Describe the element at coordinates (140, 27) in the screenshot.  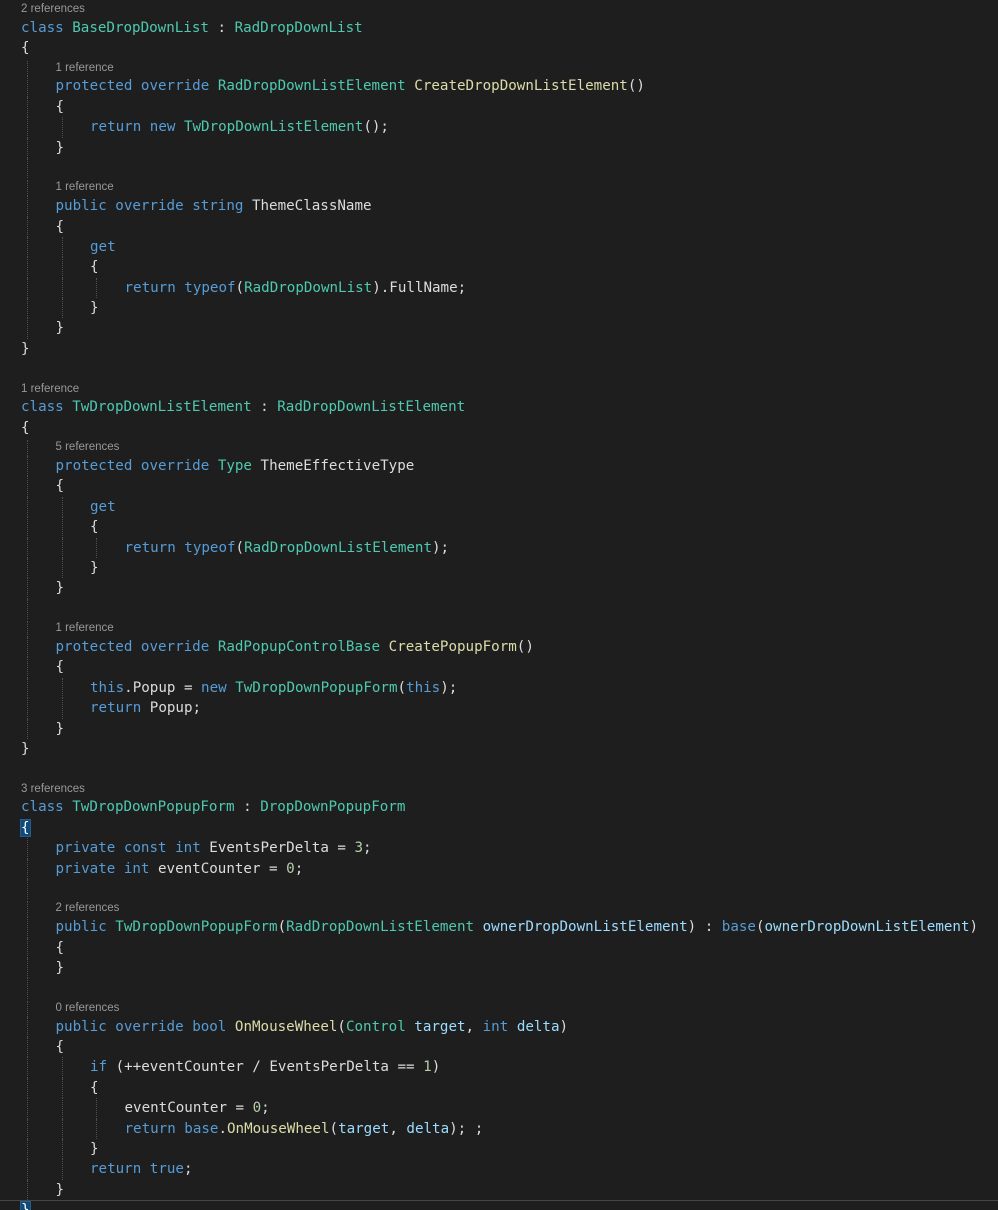
I see `code-token: BaseDropDownList` at that location.